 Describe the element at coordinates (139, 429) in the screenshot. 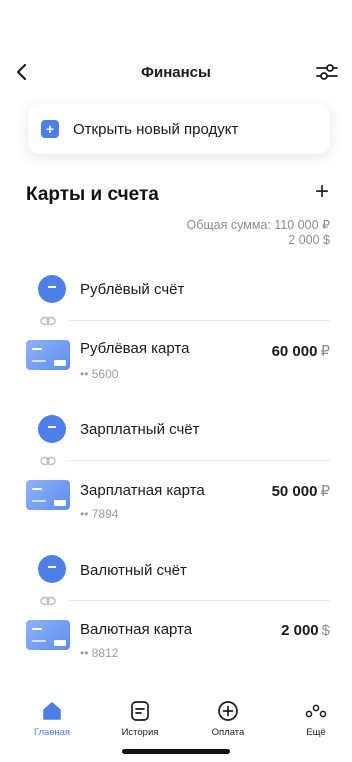

I see `account-name: Зарплатный счёт` at that location.